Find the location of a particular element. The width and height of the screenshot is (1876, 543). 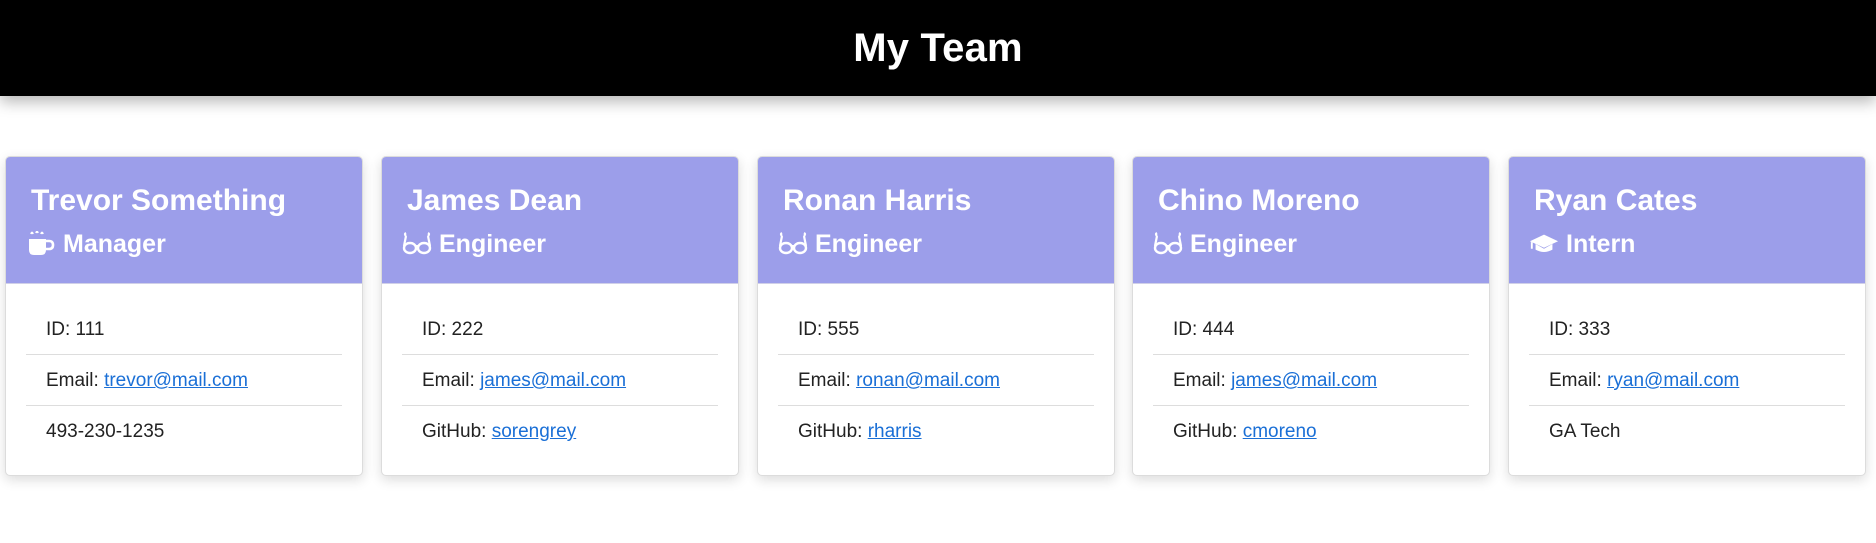

card-header: Chino Moreno Engineer is located at coordinates (1311, 220).